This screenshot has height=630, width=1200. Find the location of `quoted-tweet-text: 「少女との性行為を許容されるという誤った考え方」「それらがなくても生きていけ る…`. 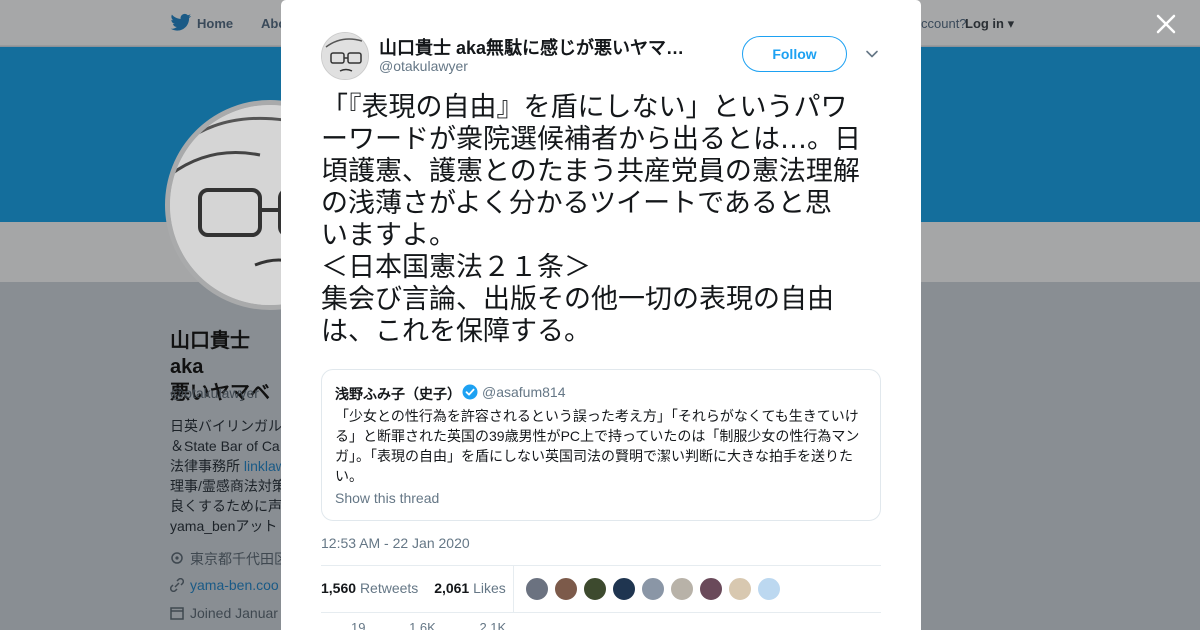

quoted-tweet-text: 「少女との性行為を許容されるという誤った考え方」「それらがなくても生きていけ る… is located at coordinates (597, 446).